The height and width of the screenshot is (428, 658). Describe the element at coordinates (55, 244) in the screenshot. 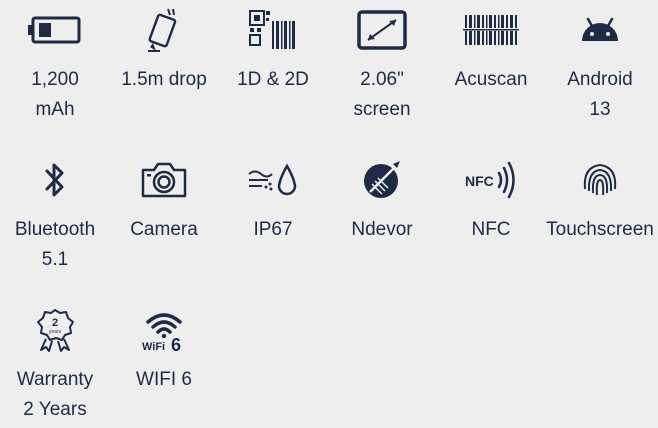

I see `feature-label: Bluetooth 5.1` at that location.